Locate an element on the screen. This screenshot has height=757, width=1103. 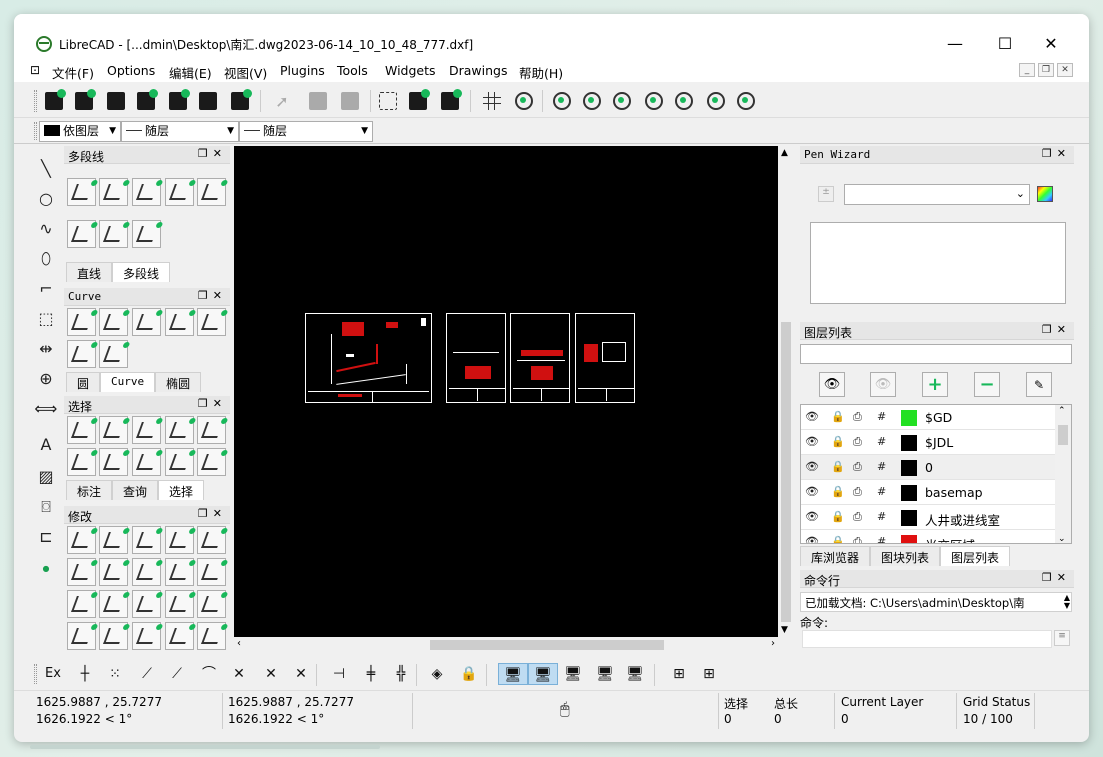
tab-info: 查询 is located at coordinates (135, 490).